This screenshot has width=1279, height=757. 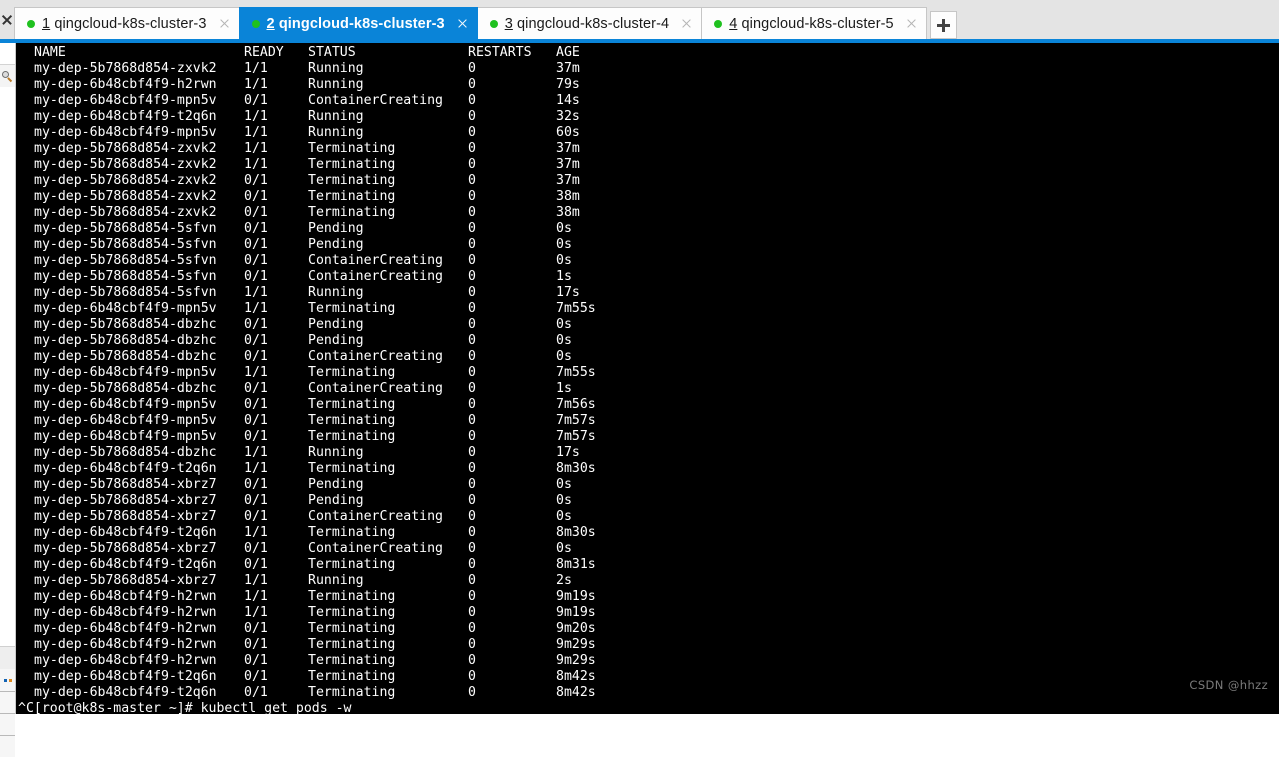 What do you see at coordinates (943, 25) in the screenshot?
I see `new-tab-button` at bounding box center [943, 25].